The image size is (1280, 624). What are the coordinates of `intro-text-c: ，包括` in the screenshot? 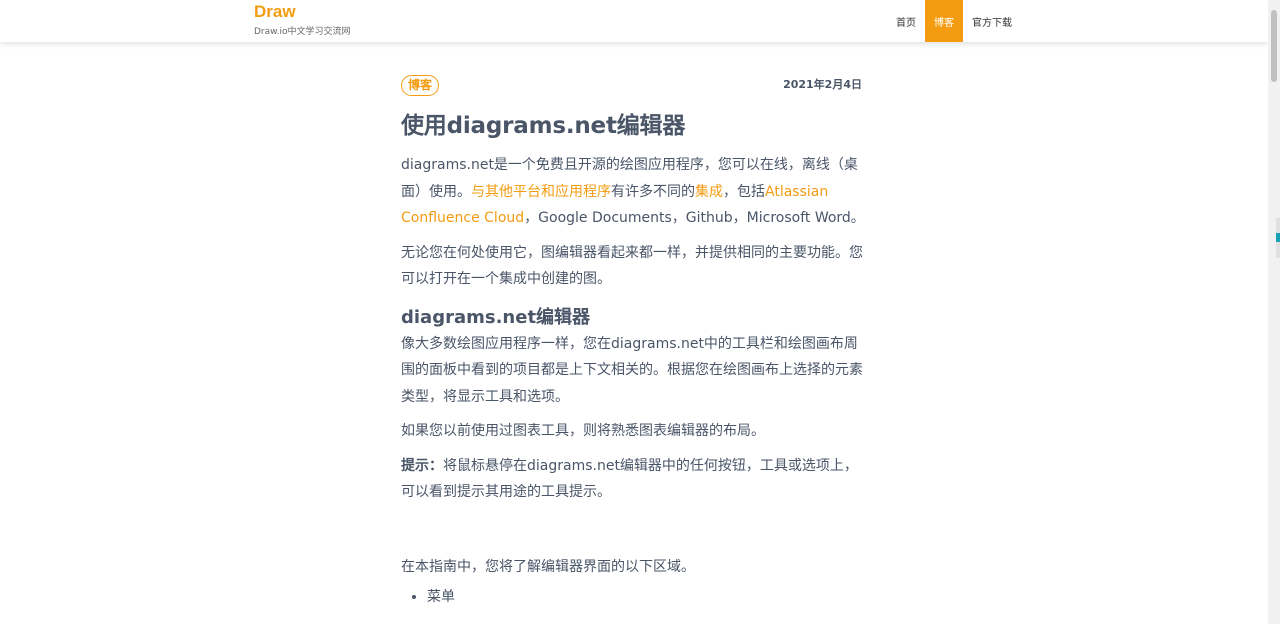 It's located at (744, 191).